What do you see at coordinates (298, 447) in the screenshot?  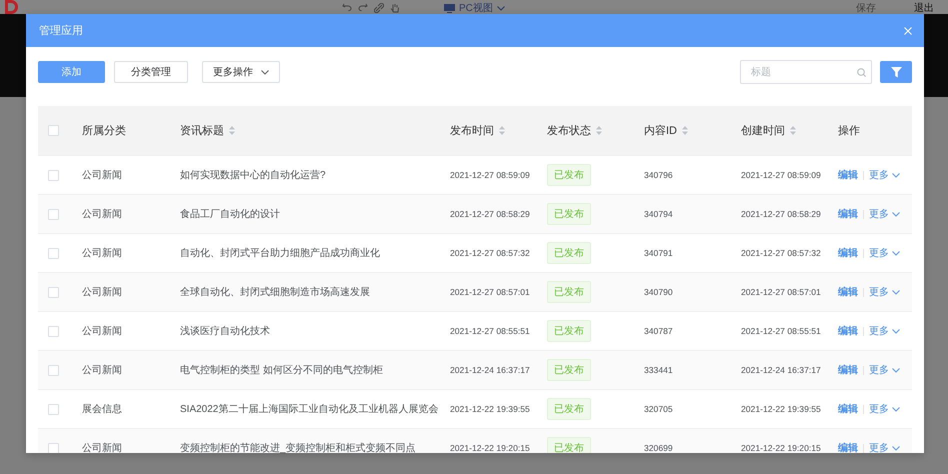 I see `table-cell-text: 变频控制柜的节能改进_变频控制柜和柜式变频不同点` at bounding box center [298, 447].